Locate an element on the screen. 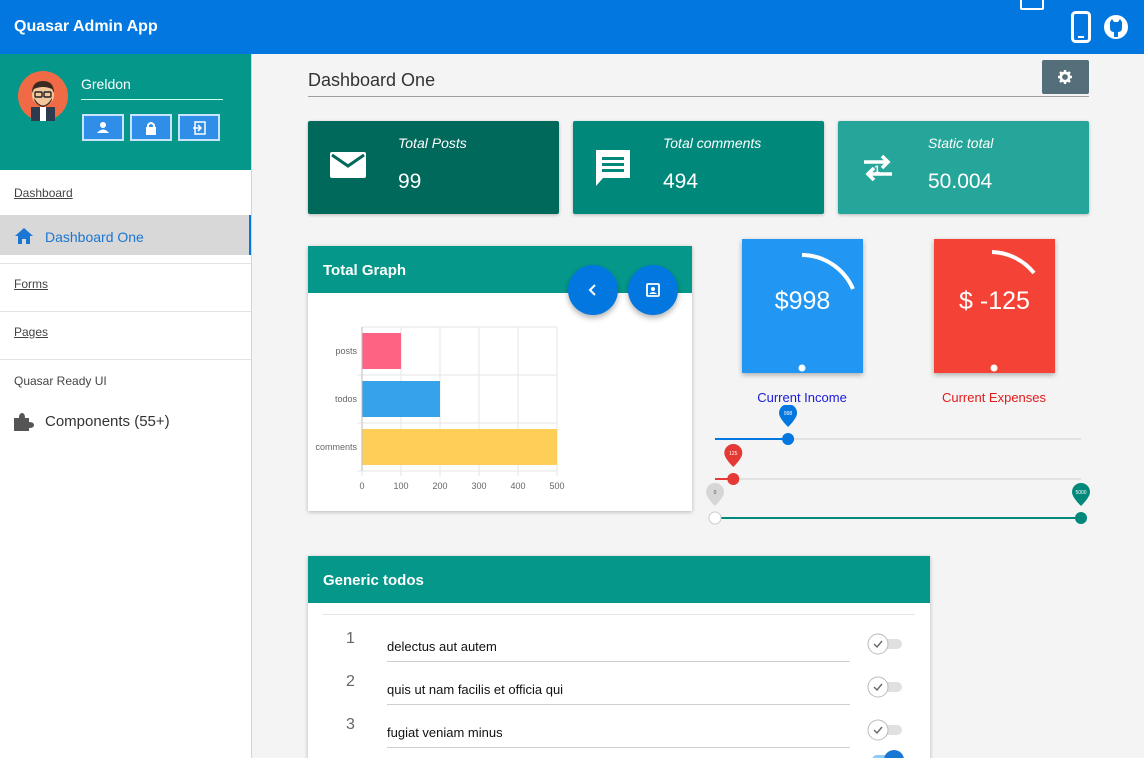 This screenshot has height=758, width=1144. x-tick-label: 300 is located at coordinates (478, 486).